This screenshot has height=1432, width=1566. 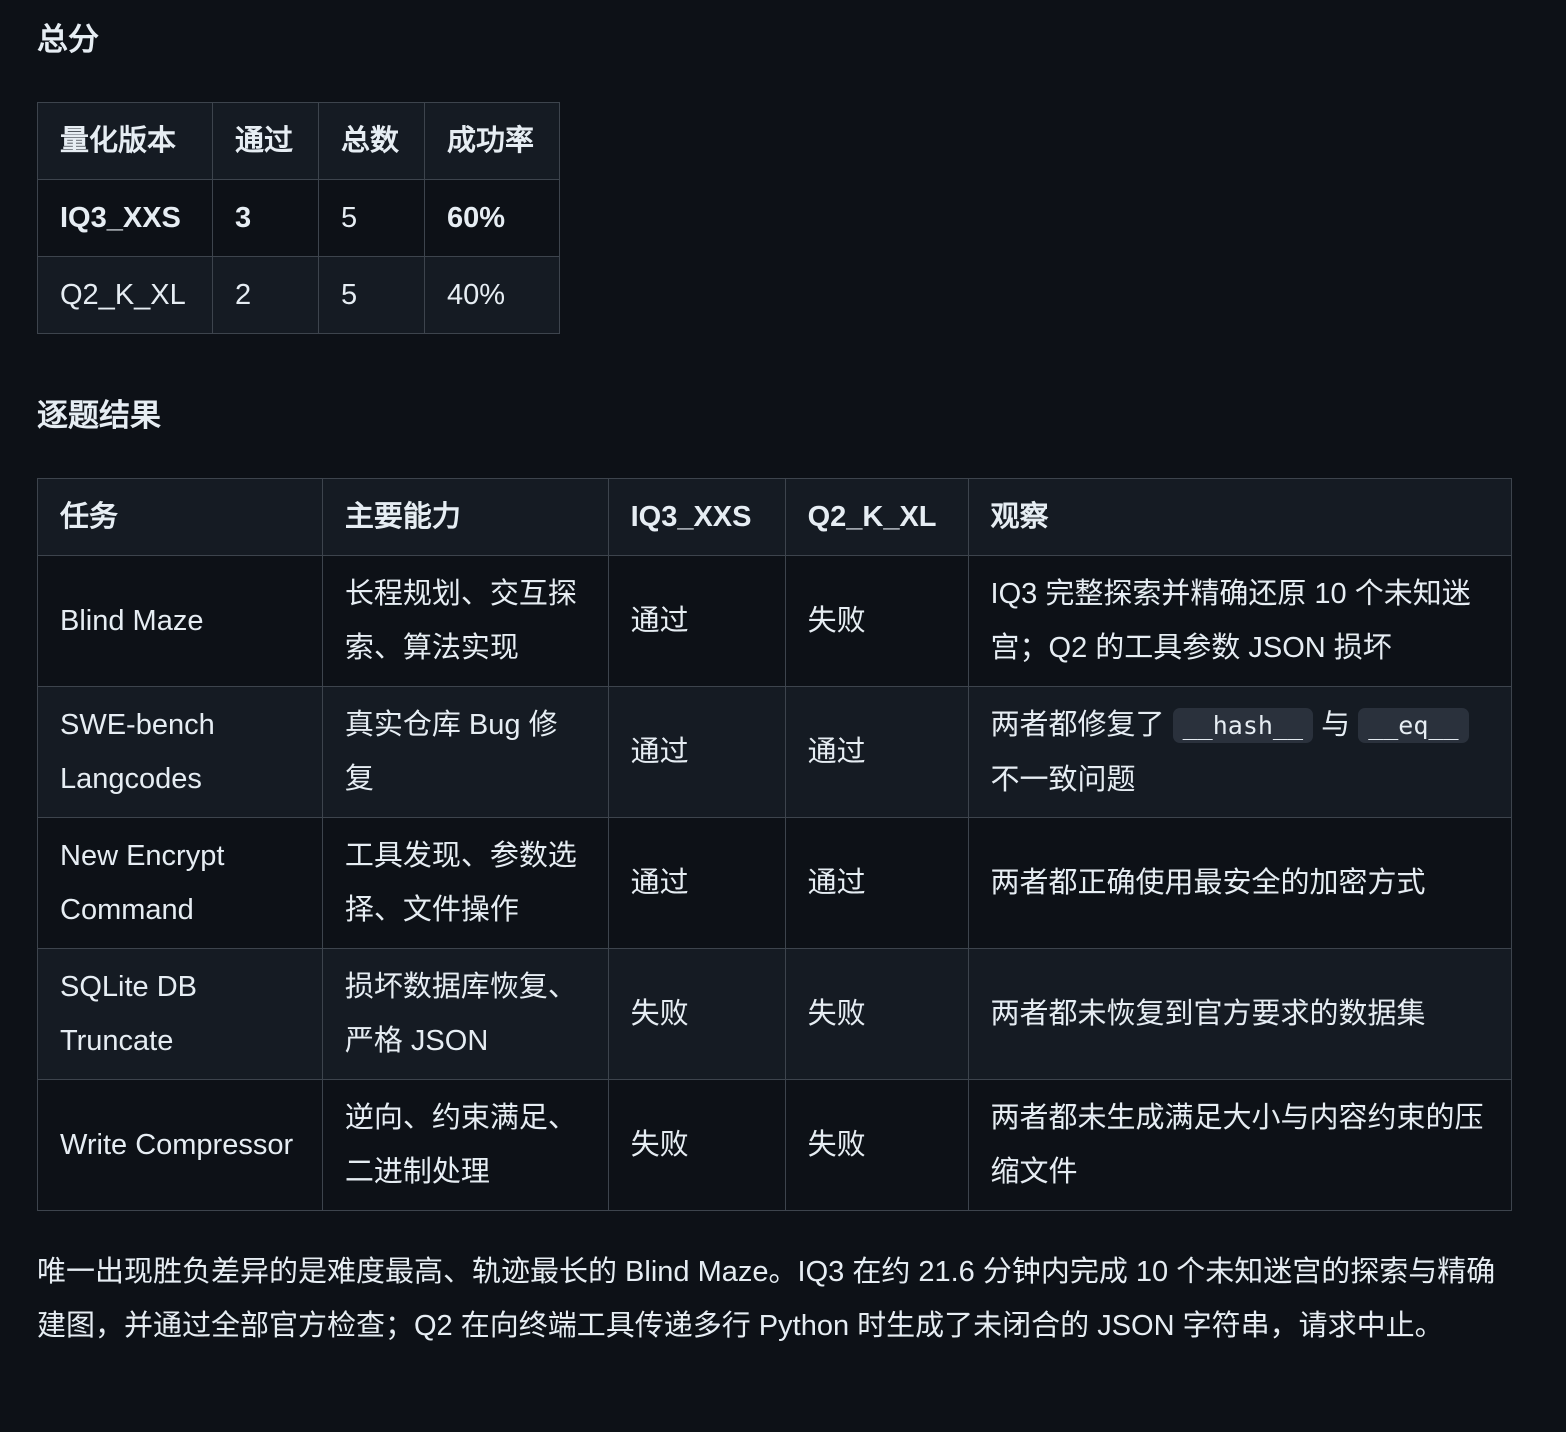 What do you see at coordinates (465, 752) in the screenshot?
I see `task-ability: 真实仓库 Bug 修复` at bounding box center [465, 752].